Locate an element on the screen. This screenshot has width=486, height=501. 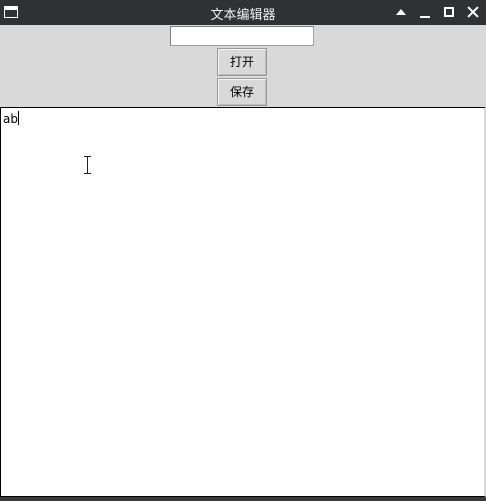
window-title: 文本编辑器 is located at coordinates (243, 15).